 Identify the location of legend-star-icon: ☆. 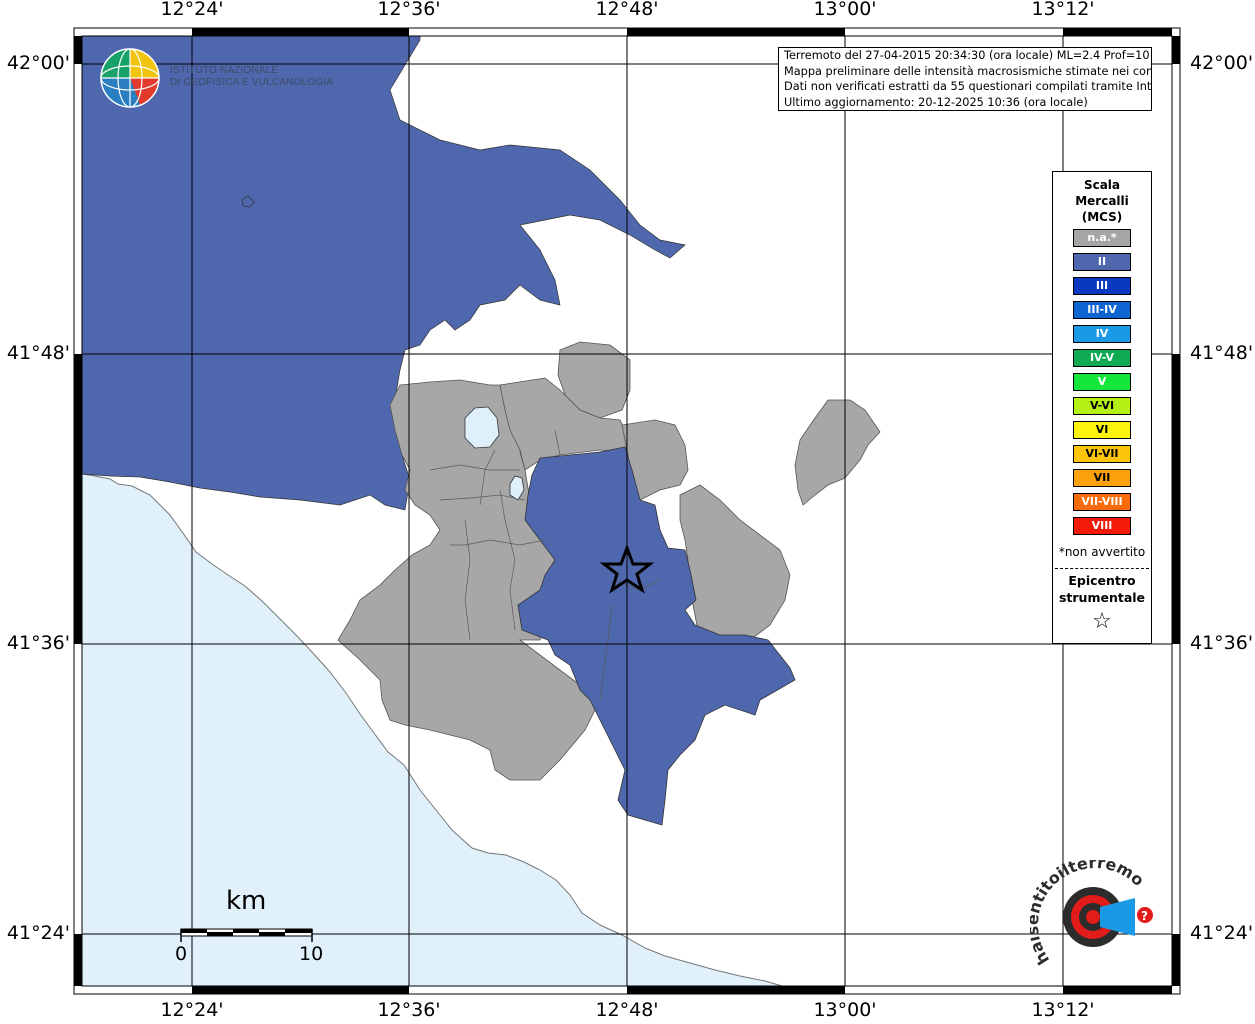
(1102, 621).